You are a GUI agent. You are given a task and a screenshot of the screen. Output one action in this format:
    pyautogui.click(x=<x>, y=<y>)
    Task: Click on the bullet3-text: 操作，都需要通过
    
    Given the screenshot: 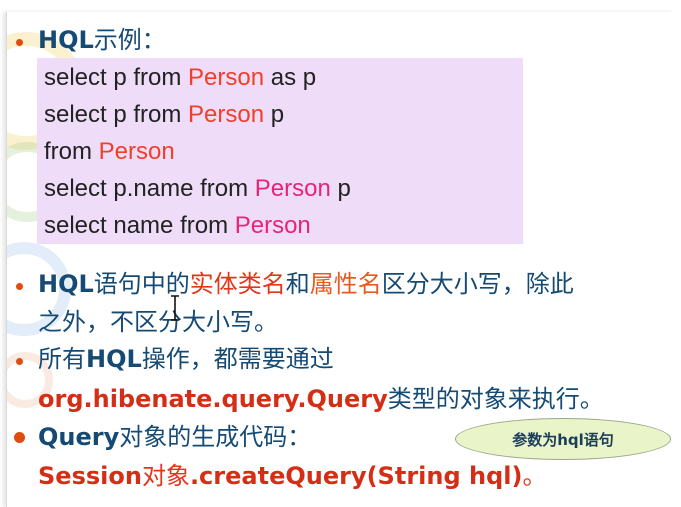 What is the action you would take?
    pyautogui.click(x=237, y=359)
    